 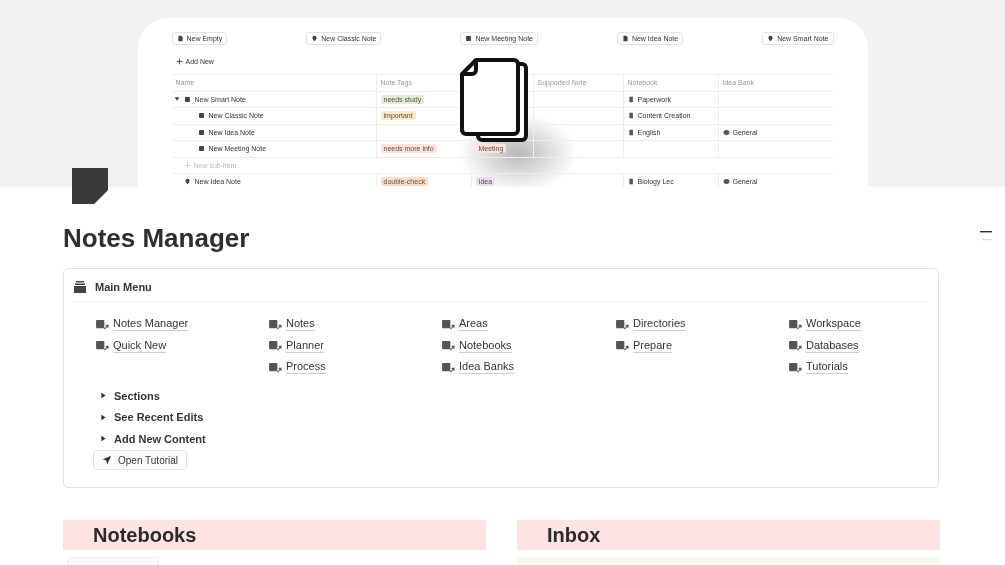 I want to click on page-title: Notes Manager, so click(x=156, y=238).